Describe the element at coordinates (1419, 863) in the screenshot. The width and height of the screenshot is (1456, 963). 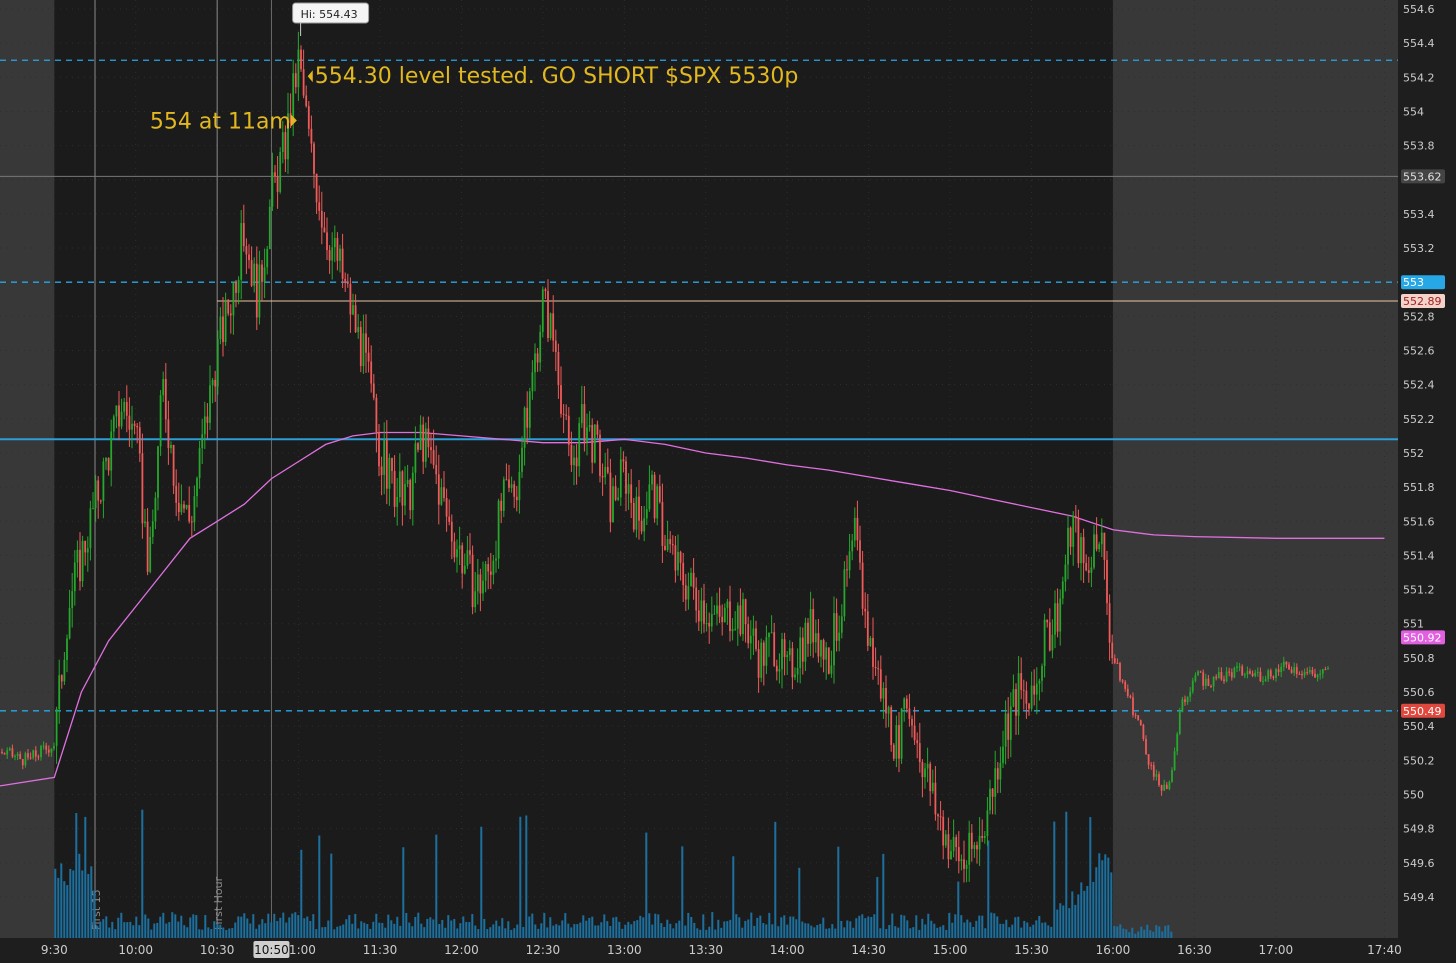
I see `price-tick-label: 549.6` at that location.